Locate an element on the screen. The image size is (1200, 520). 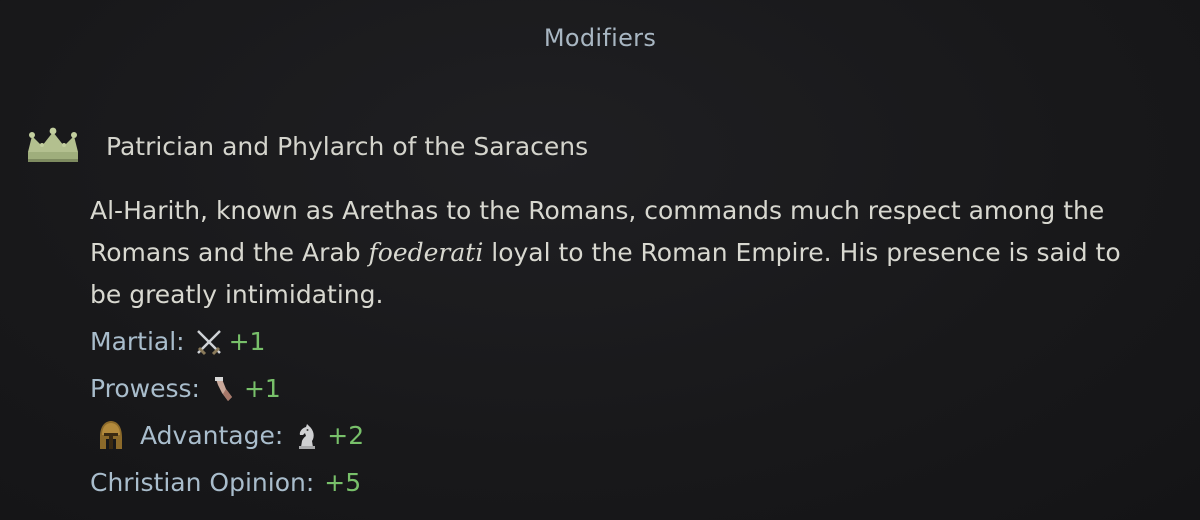
effect-label: Prowess: is located at coordinates (145, 388).